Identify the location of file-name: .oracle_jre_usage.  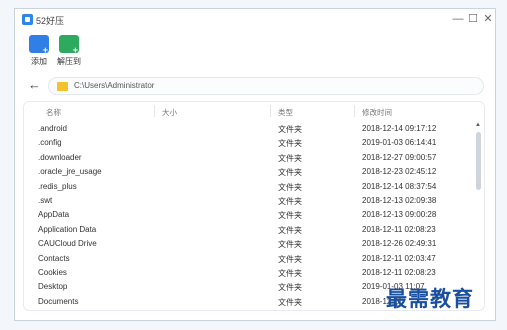
(70, 172).